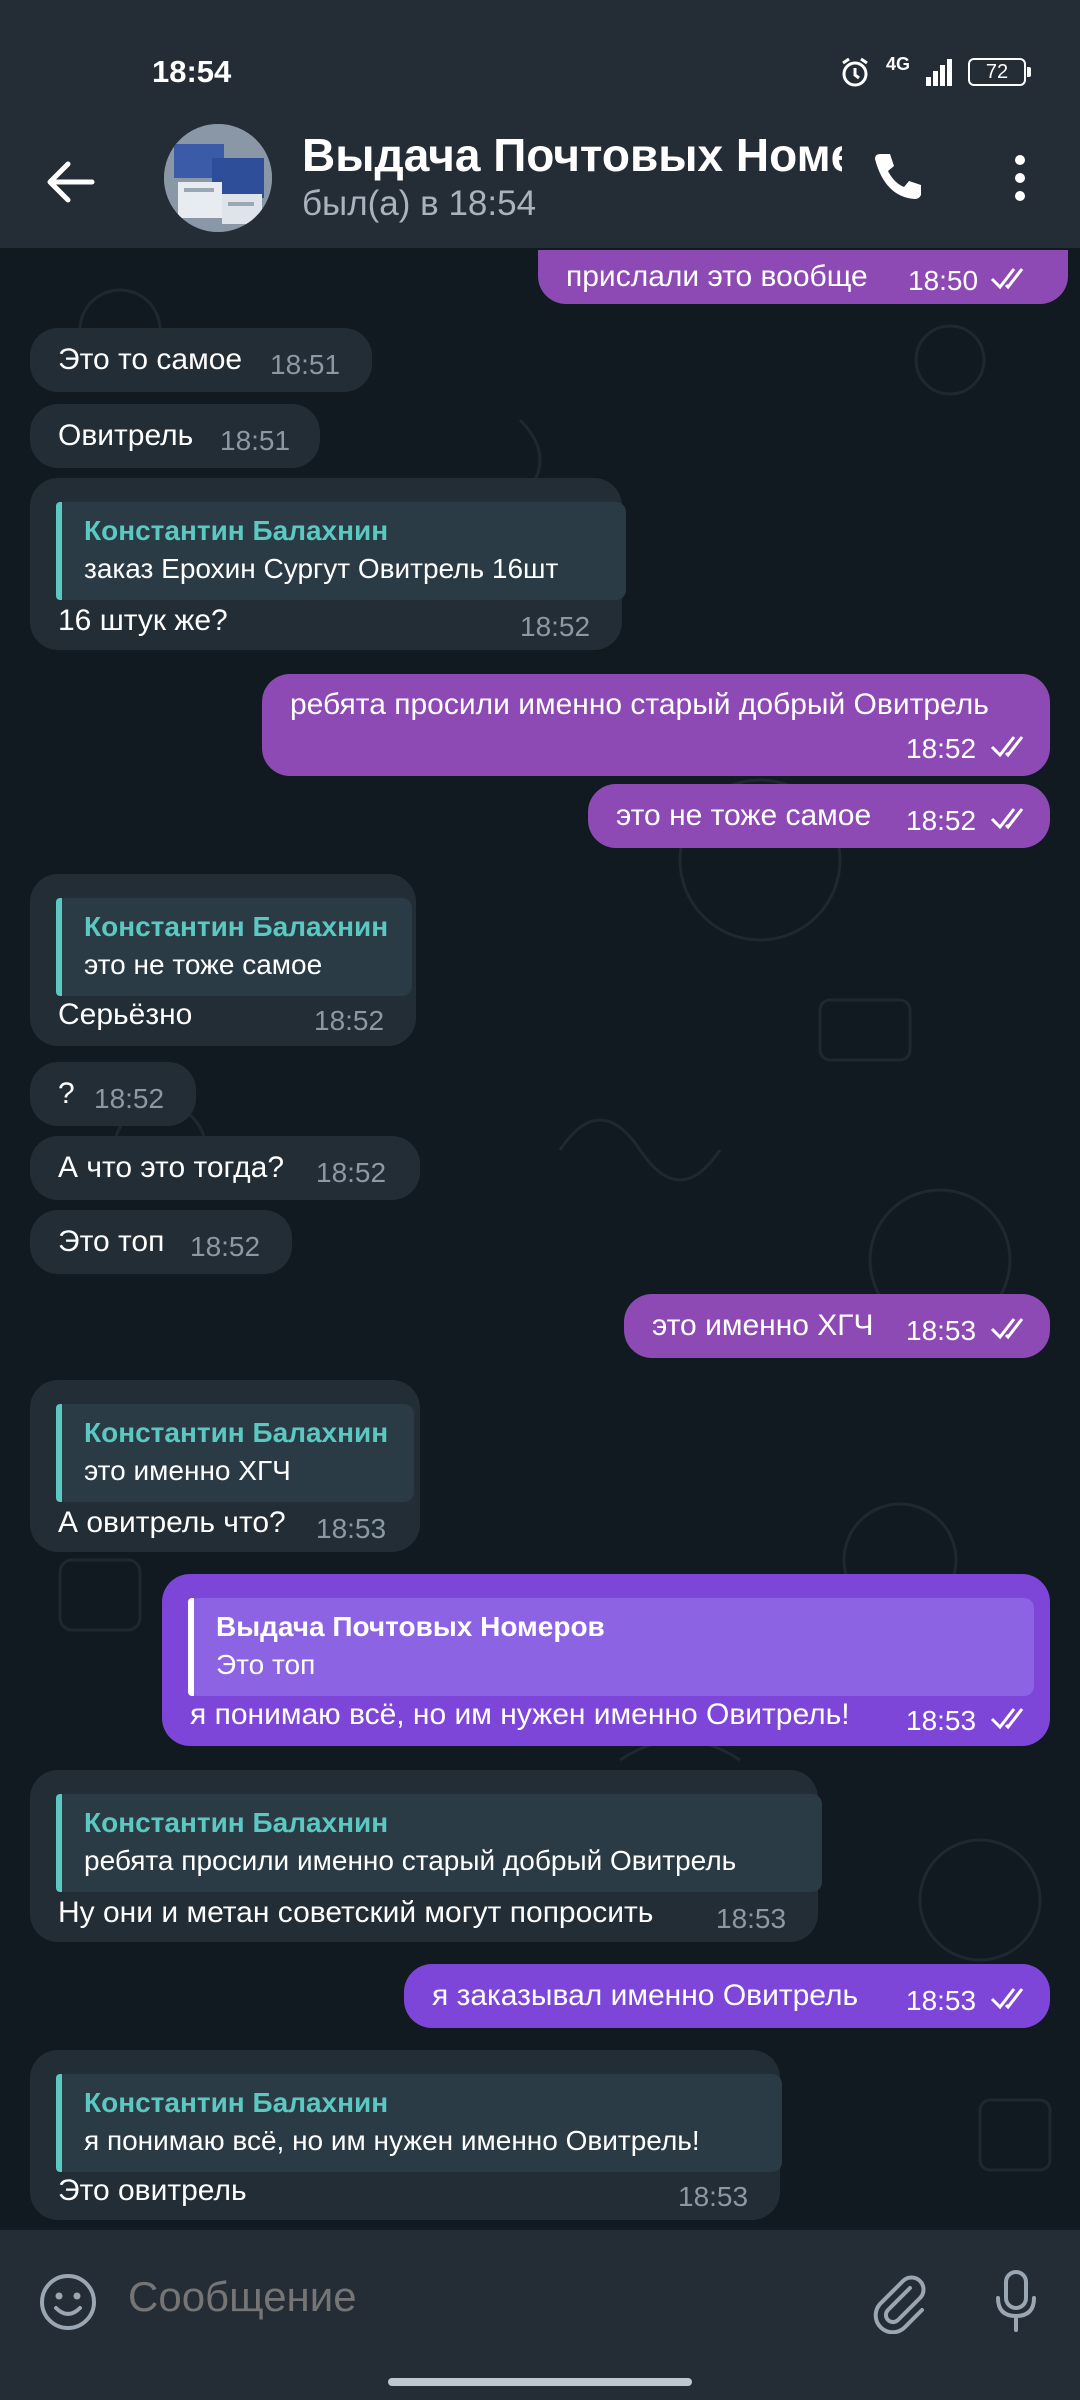 The image size is (1080, 2400). Describe the element at coordinates (855, 72) in the screenshot. I see `alarm-icon` at that location.